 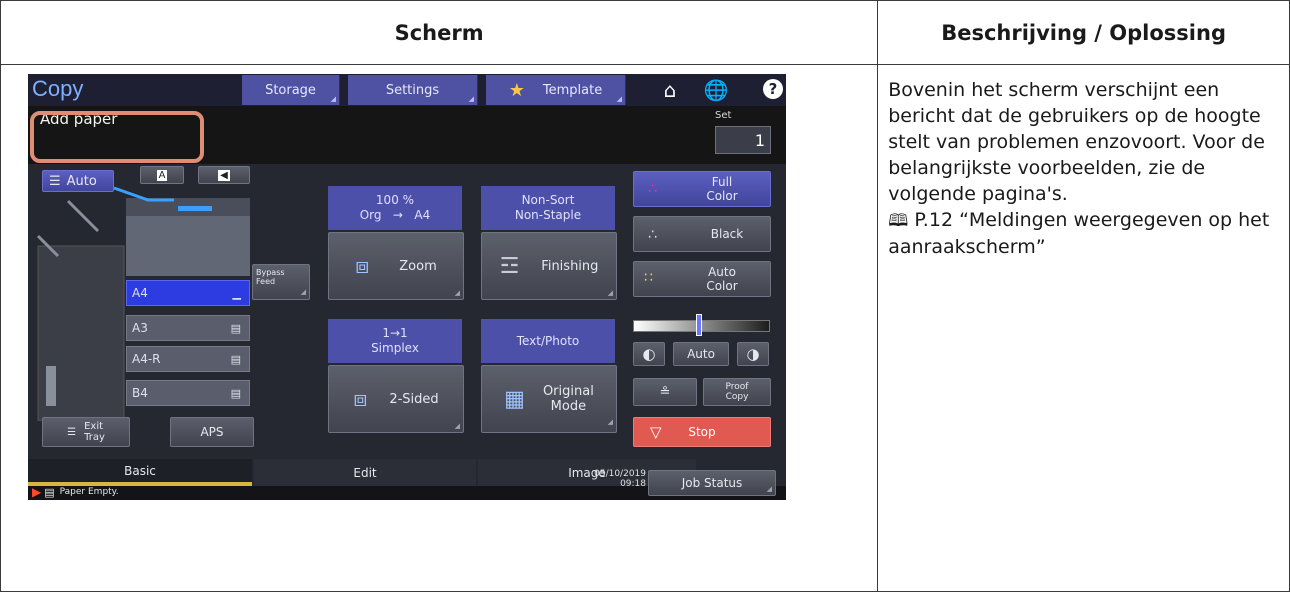 I want to click on half-circle-right-icon: ◑, so click(x=753, y=354).